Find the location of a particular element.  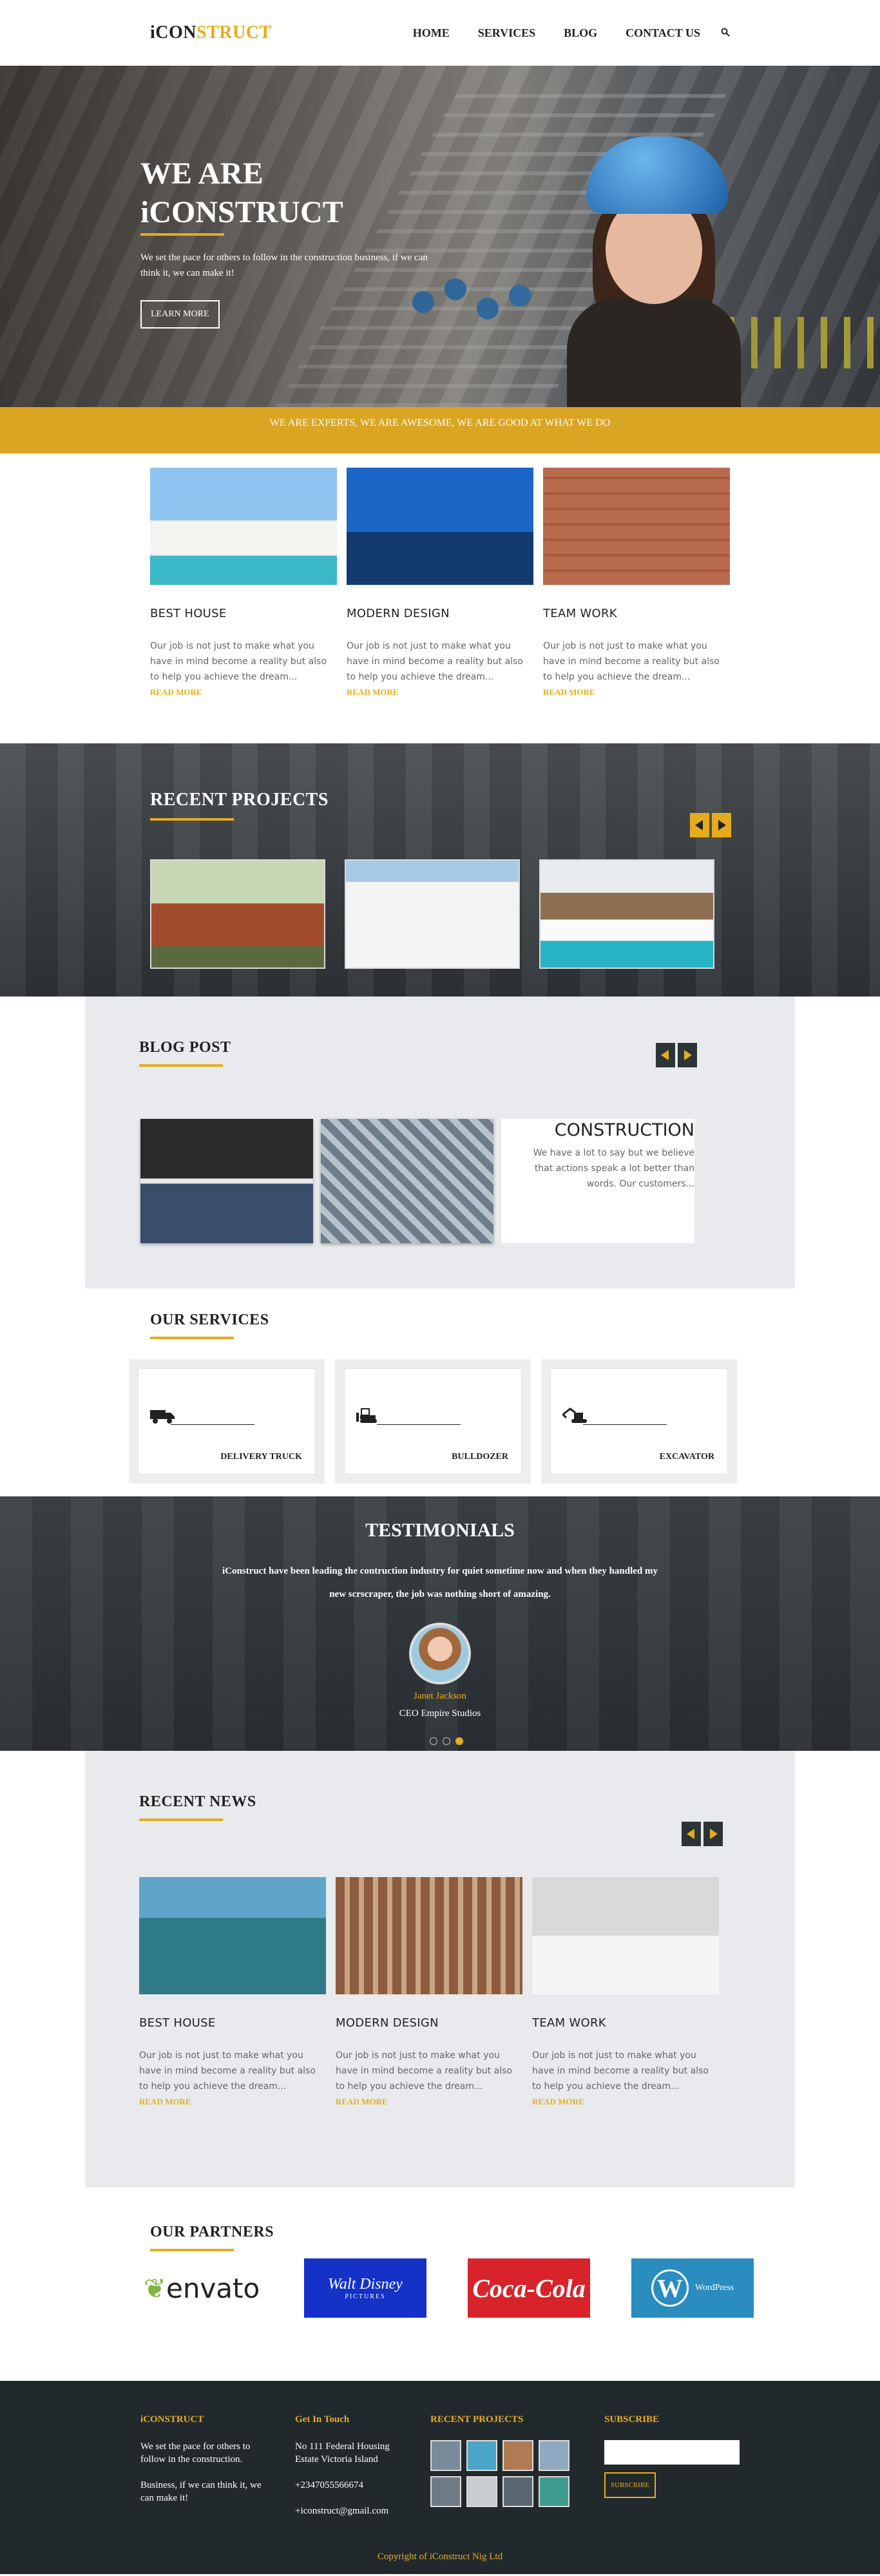

services-list: DELIVERY TRUCK BULLDOZER EXCAVATOR is located at coordinates (433, 1421).